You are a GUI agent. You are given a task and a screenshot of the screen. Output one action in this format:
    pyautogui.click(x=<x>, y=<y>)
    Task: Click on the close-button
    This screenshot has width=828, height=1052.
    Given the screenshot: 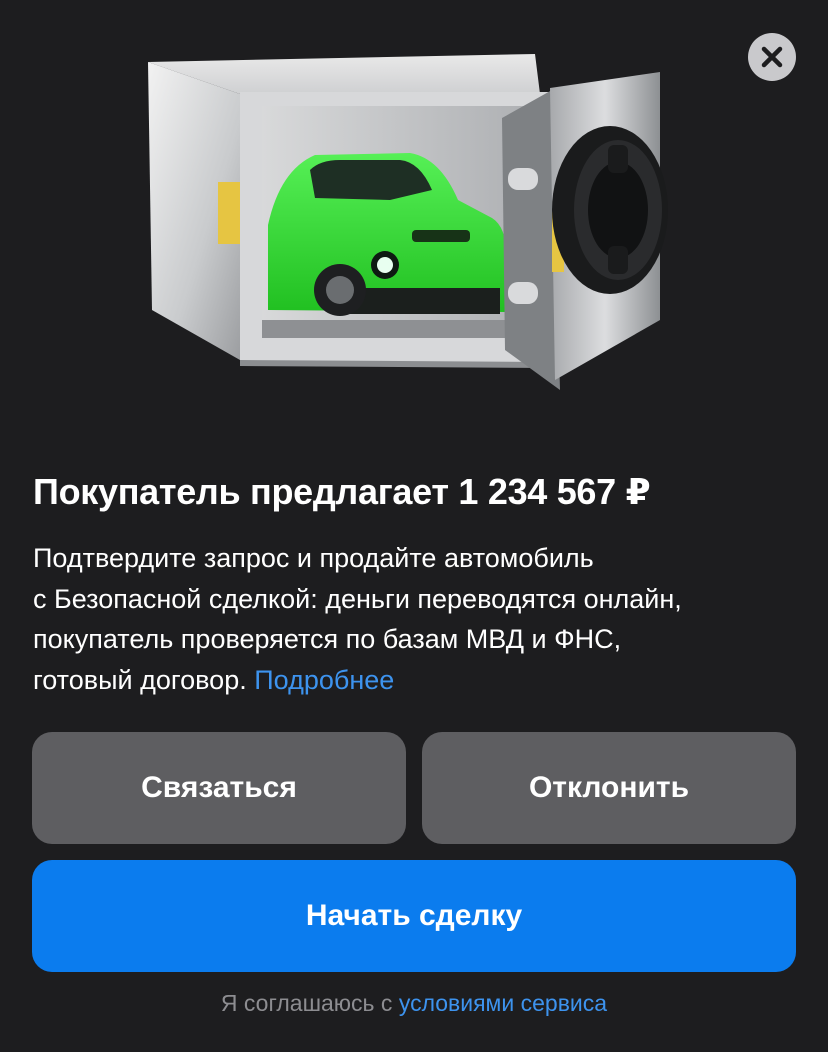 What is the action you would take?
    pyautogui.click(x=772, y=57)
    